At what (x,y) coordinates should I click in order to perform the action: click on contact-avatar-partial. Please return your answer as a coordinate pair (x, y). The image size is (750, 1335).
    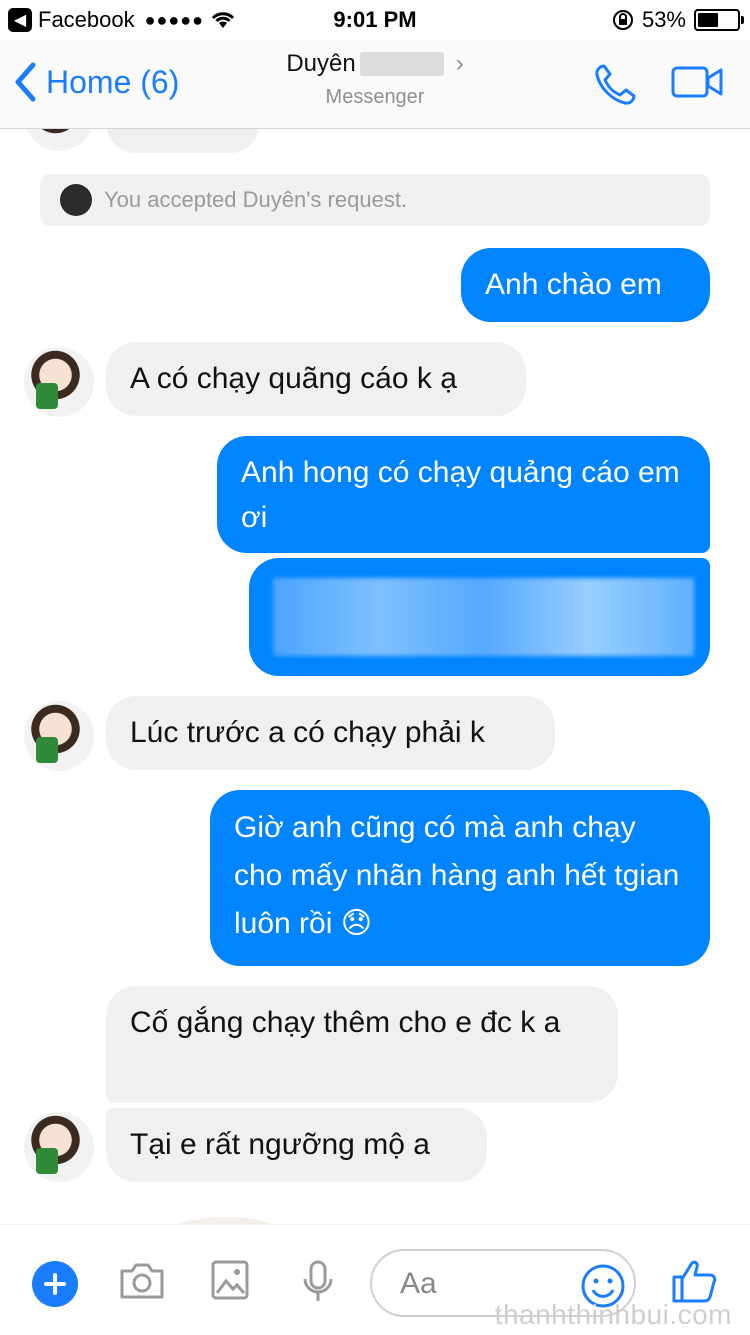
    Looking at the image, I should click on (59, 140).